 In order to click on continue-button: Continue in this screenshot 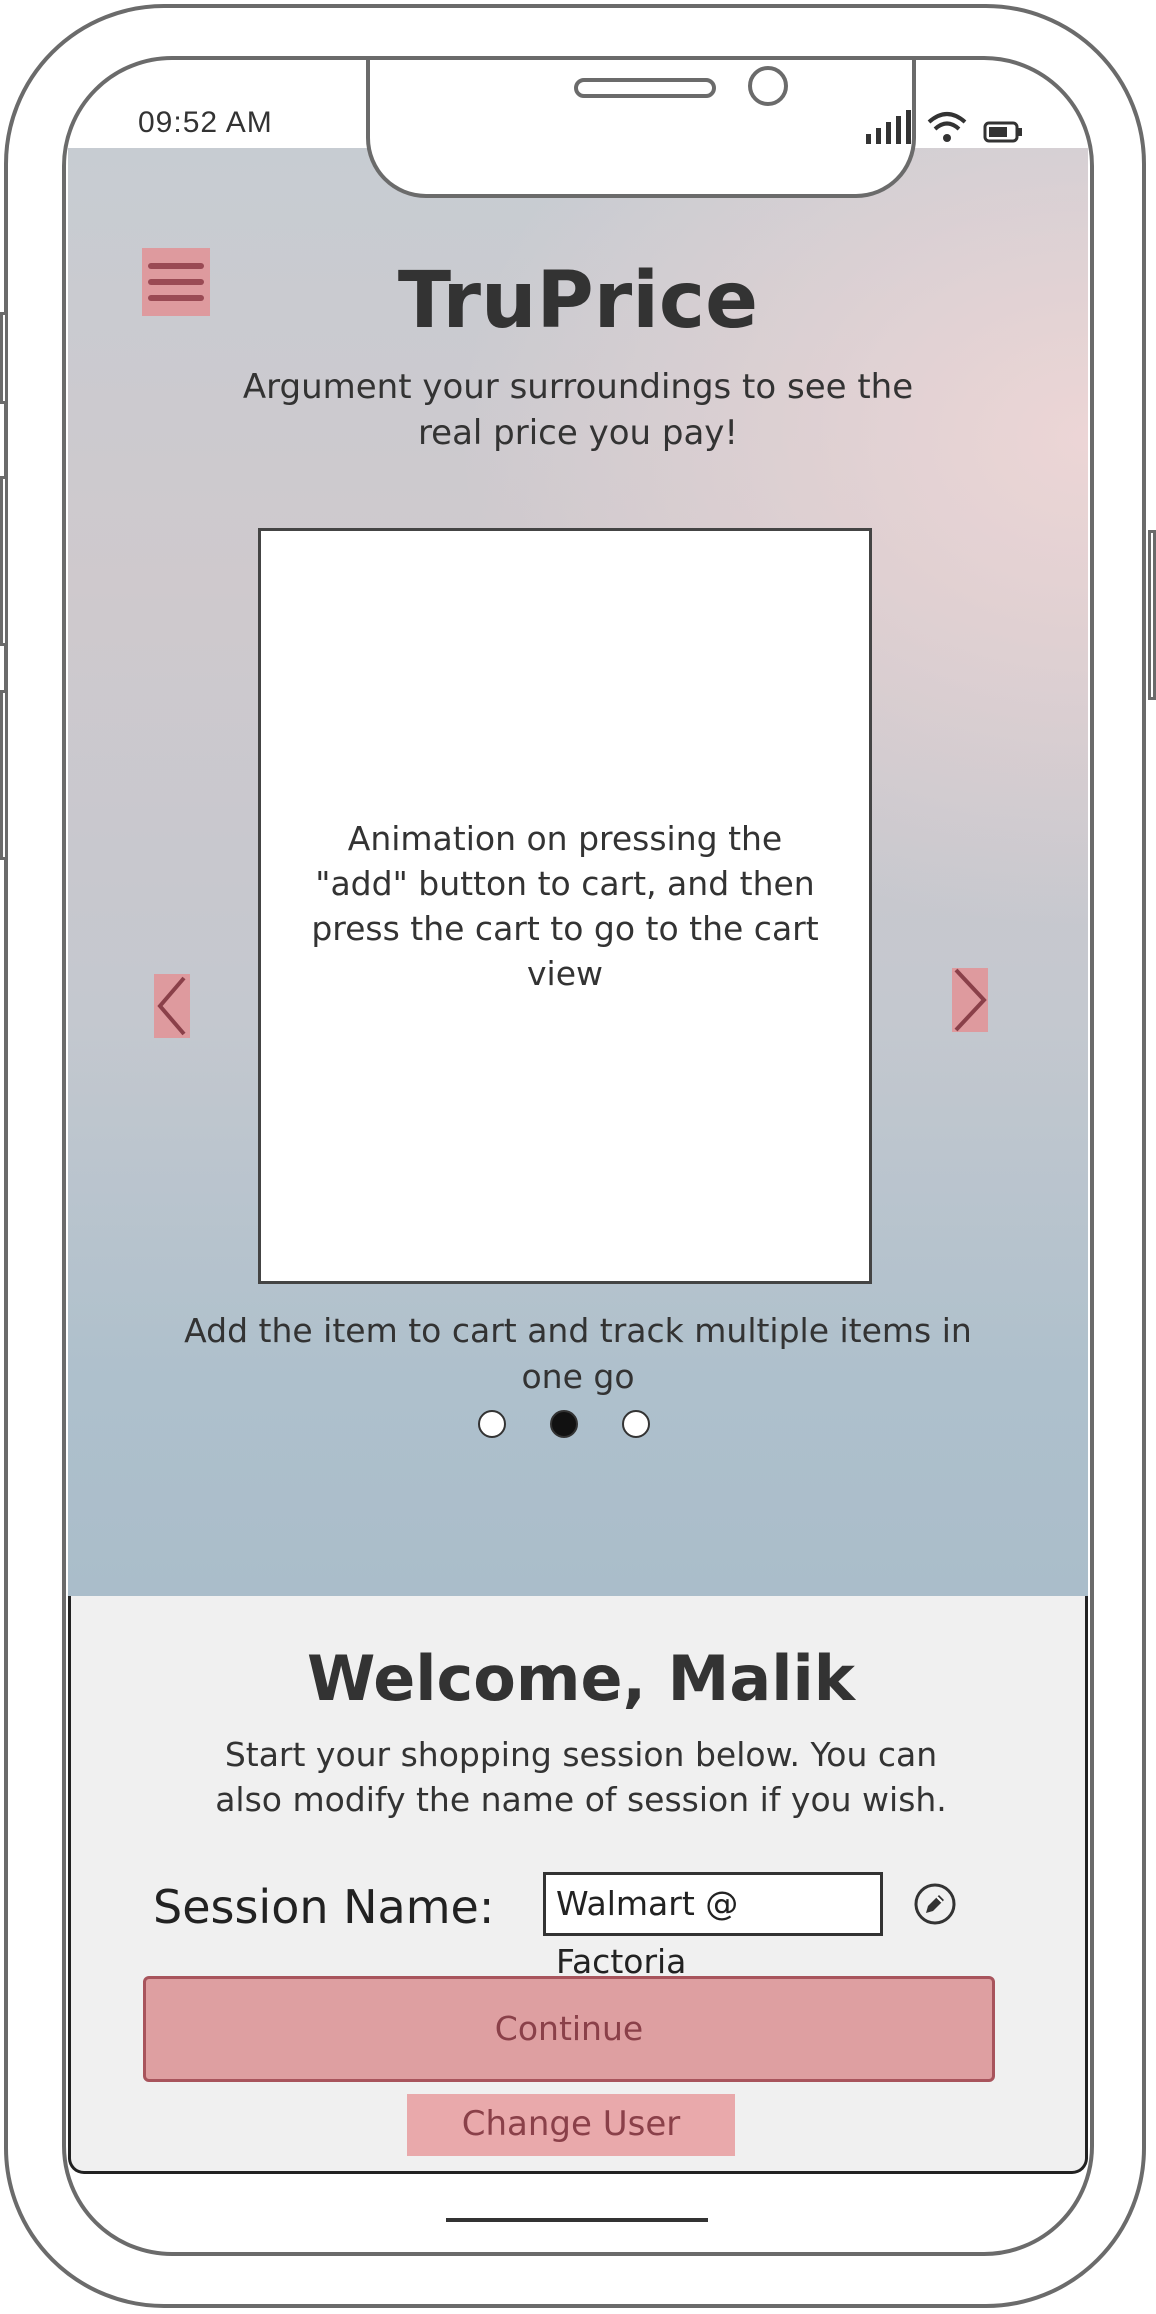, I will do `click(569, 2029)`.